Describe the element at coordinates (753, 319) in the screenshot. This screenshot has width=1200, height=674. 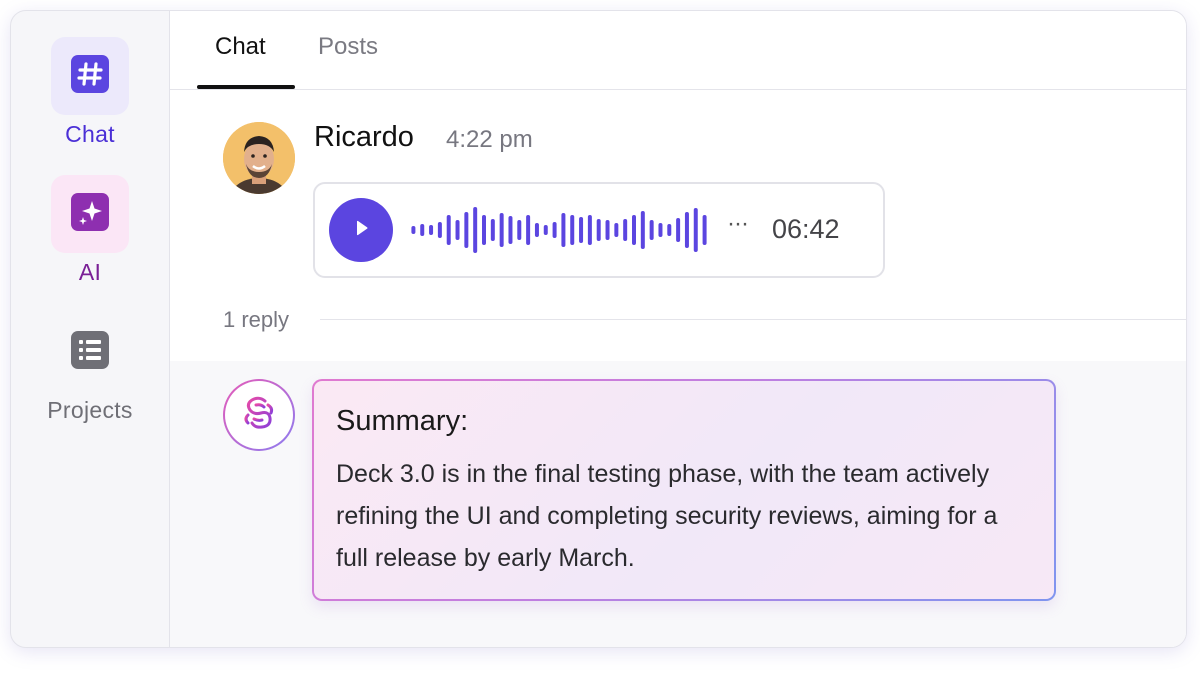
I see `divider` at that location.